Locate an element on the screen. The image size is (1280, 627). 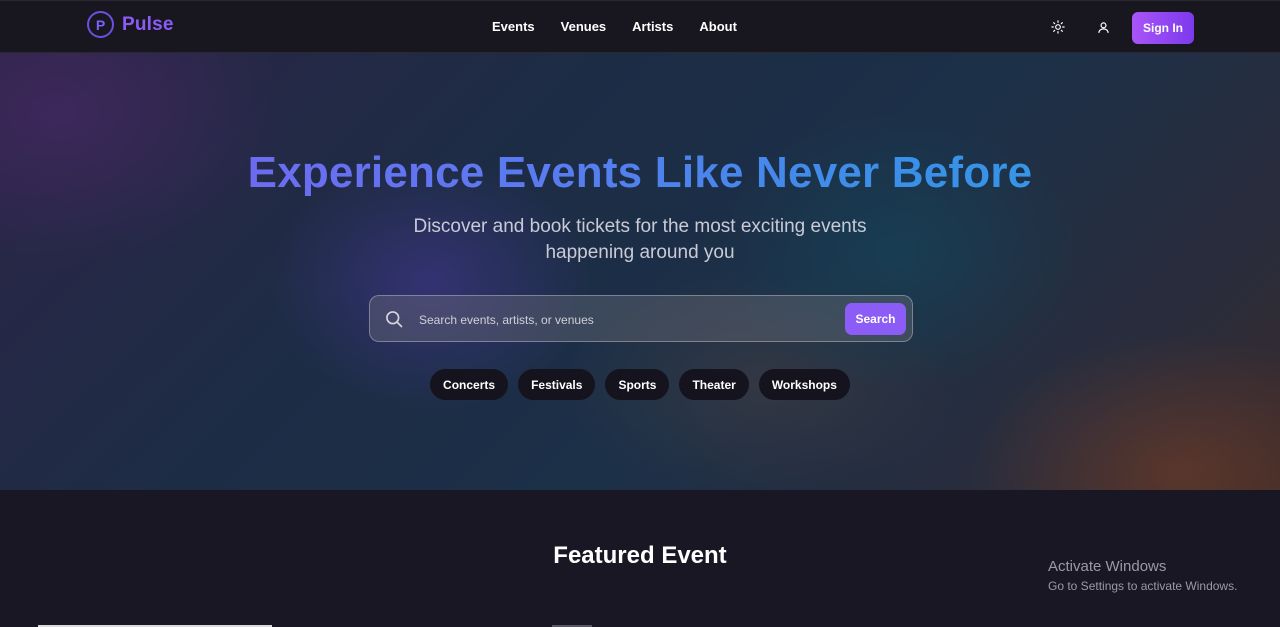
category-chip-concerts: Concerts is located at coordinates (469, 384).